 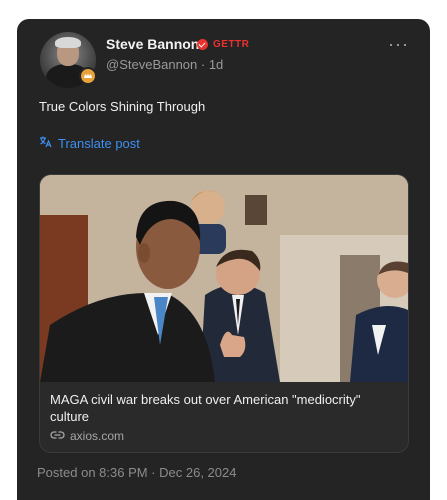 I want to click on link-preview-domain: axios.com, so click(x=87, y=436).